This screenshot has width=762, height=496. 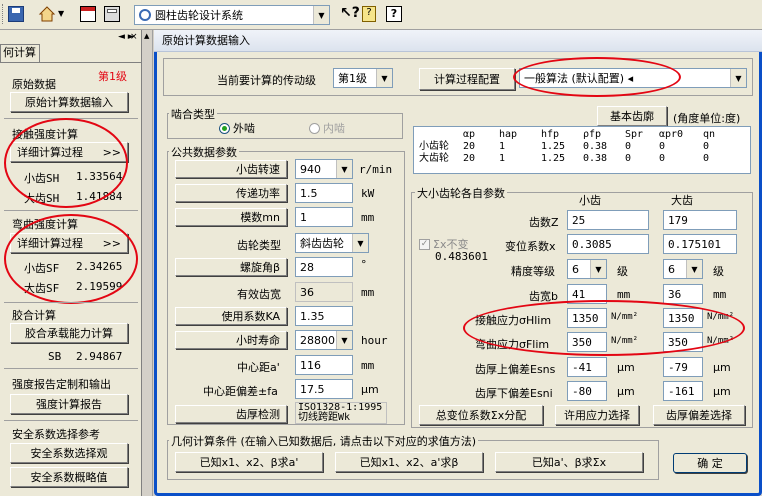 What do you see at coordinates (259, 294) in the screenshot?
I see `face-width-label: 有效齿宽` at bounding box center [259, 294].